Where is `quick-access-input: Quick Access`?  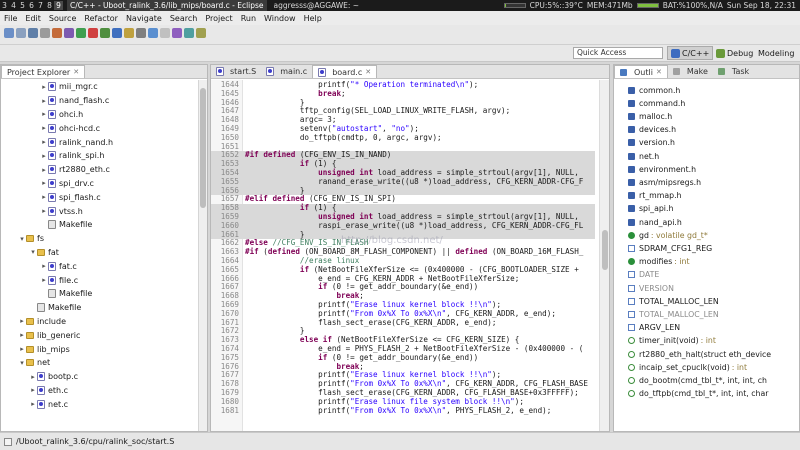 quick-access-input: Quick Access is located at coordinates (618, 53).